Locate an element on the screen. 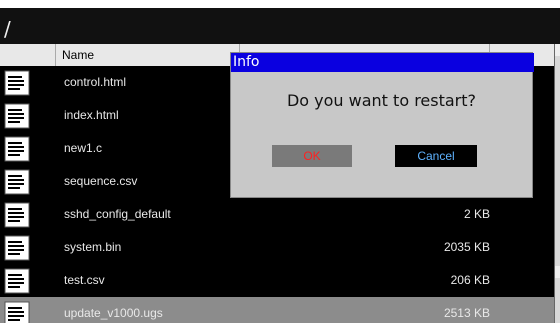 Image resolution: width=560 pixels, height=323 pixels. current-path: / is located at coordinates (7, 29).